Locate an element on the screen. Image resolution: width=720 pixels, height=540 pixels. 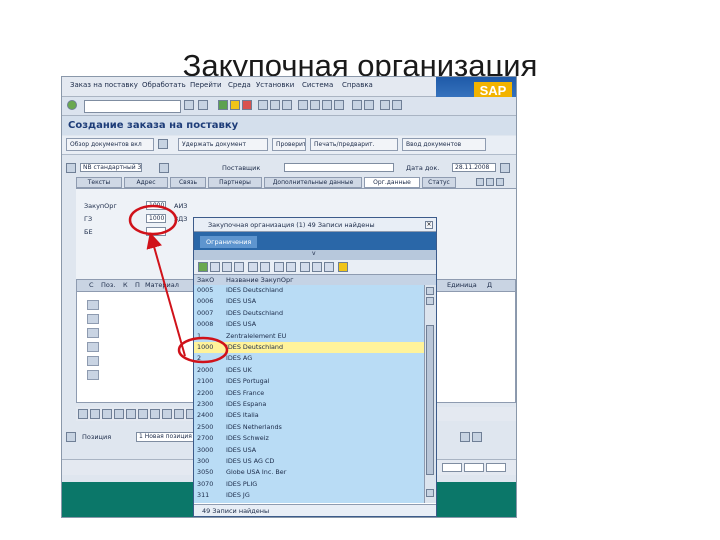
scroll-up-icon is located at coordinates (430, 291).